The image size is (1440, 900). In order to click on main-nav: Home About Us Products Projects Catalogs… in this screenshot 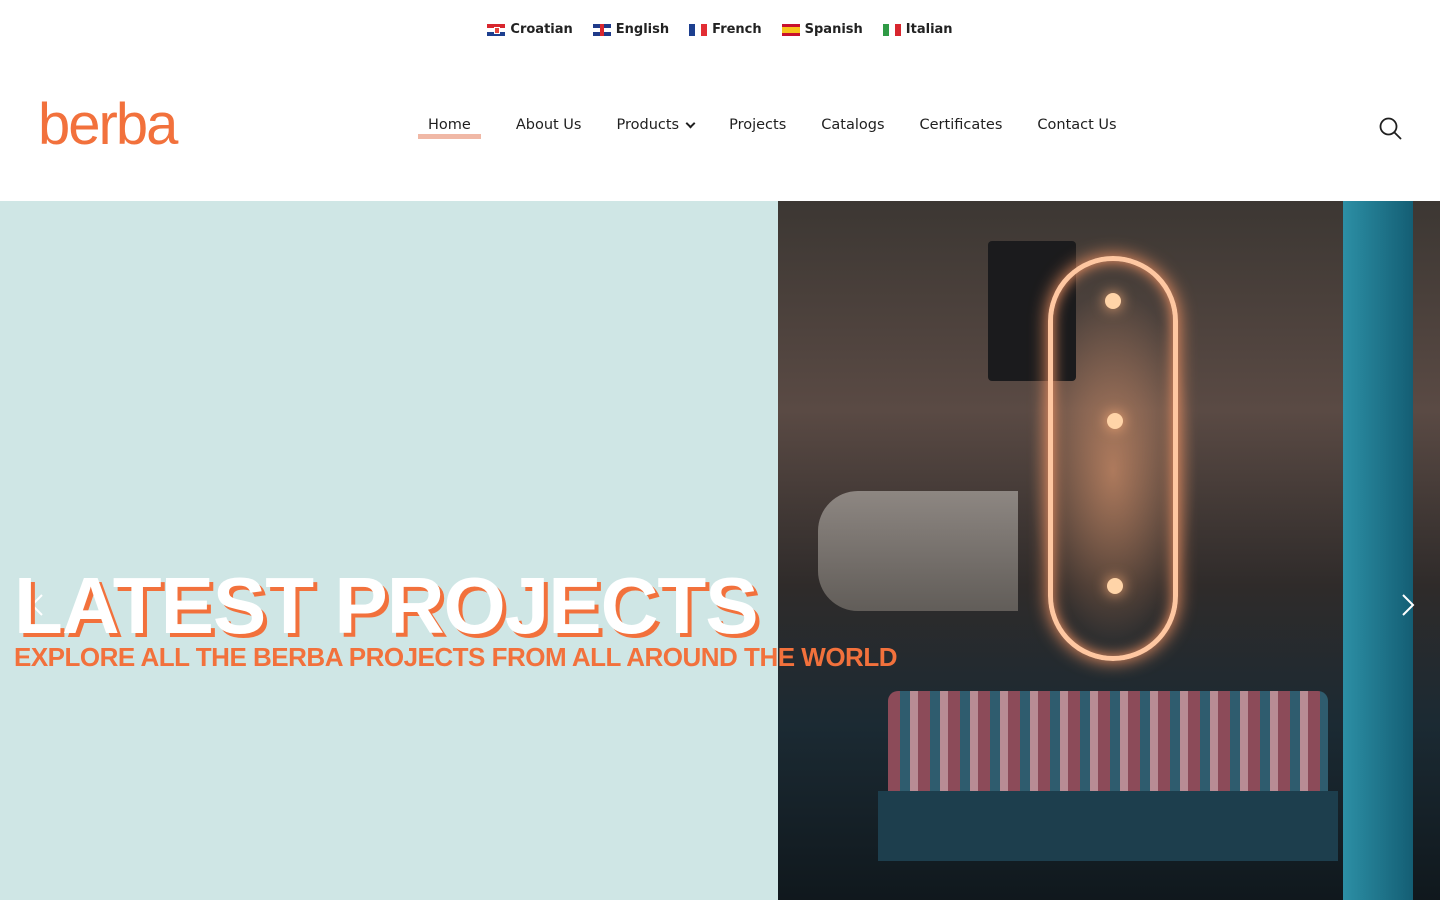, I will do `click(785, 128)`.